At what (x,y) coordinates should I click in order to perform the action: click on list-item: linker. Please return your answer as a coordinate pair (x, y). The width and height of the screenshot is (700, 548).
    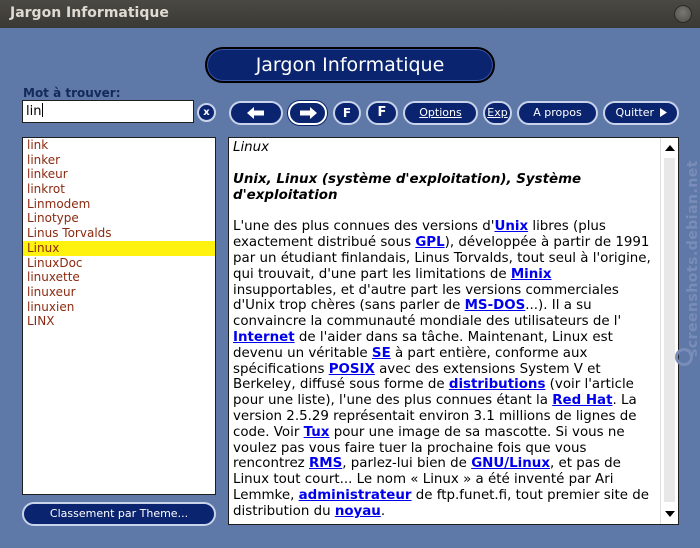
    Looking at the image, I should click on (119, 160).